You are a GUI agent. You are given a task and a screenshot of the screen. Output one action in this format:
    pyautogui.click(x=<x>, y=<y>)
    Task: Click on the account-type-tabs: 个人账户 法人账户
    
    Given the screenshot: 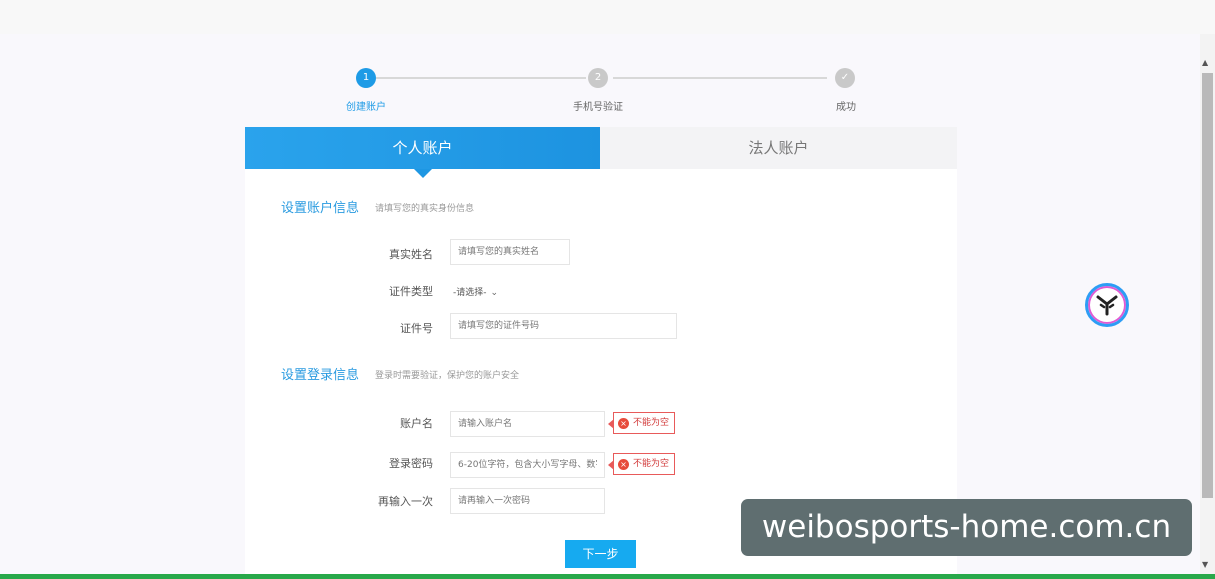 What is the action you would take?
    pyautogui.click(x=601, y=152)
    